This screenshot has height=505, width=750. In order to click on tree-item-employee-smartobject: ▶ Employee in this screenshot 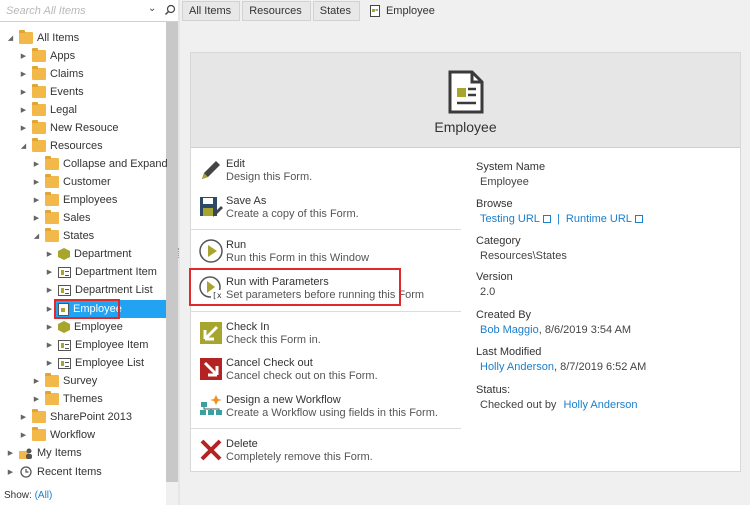, I will do `click(84, 327)`.